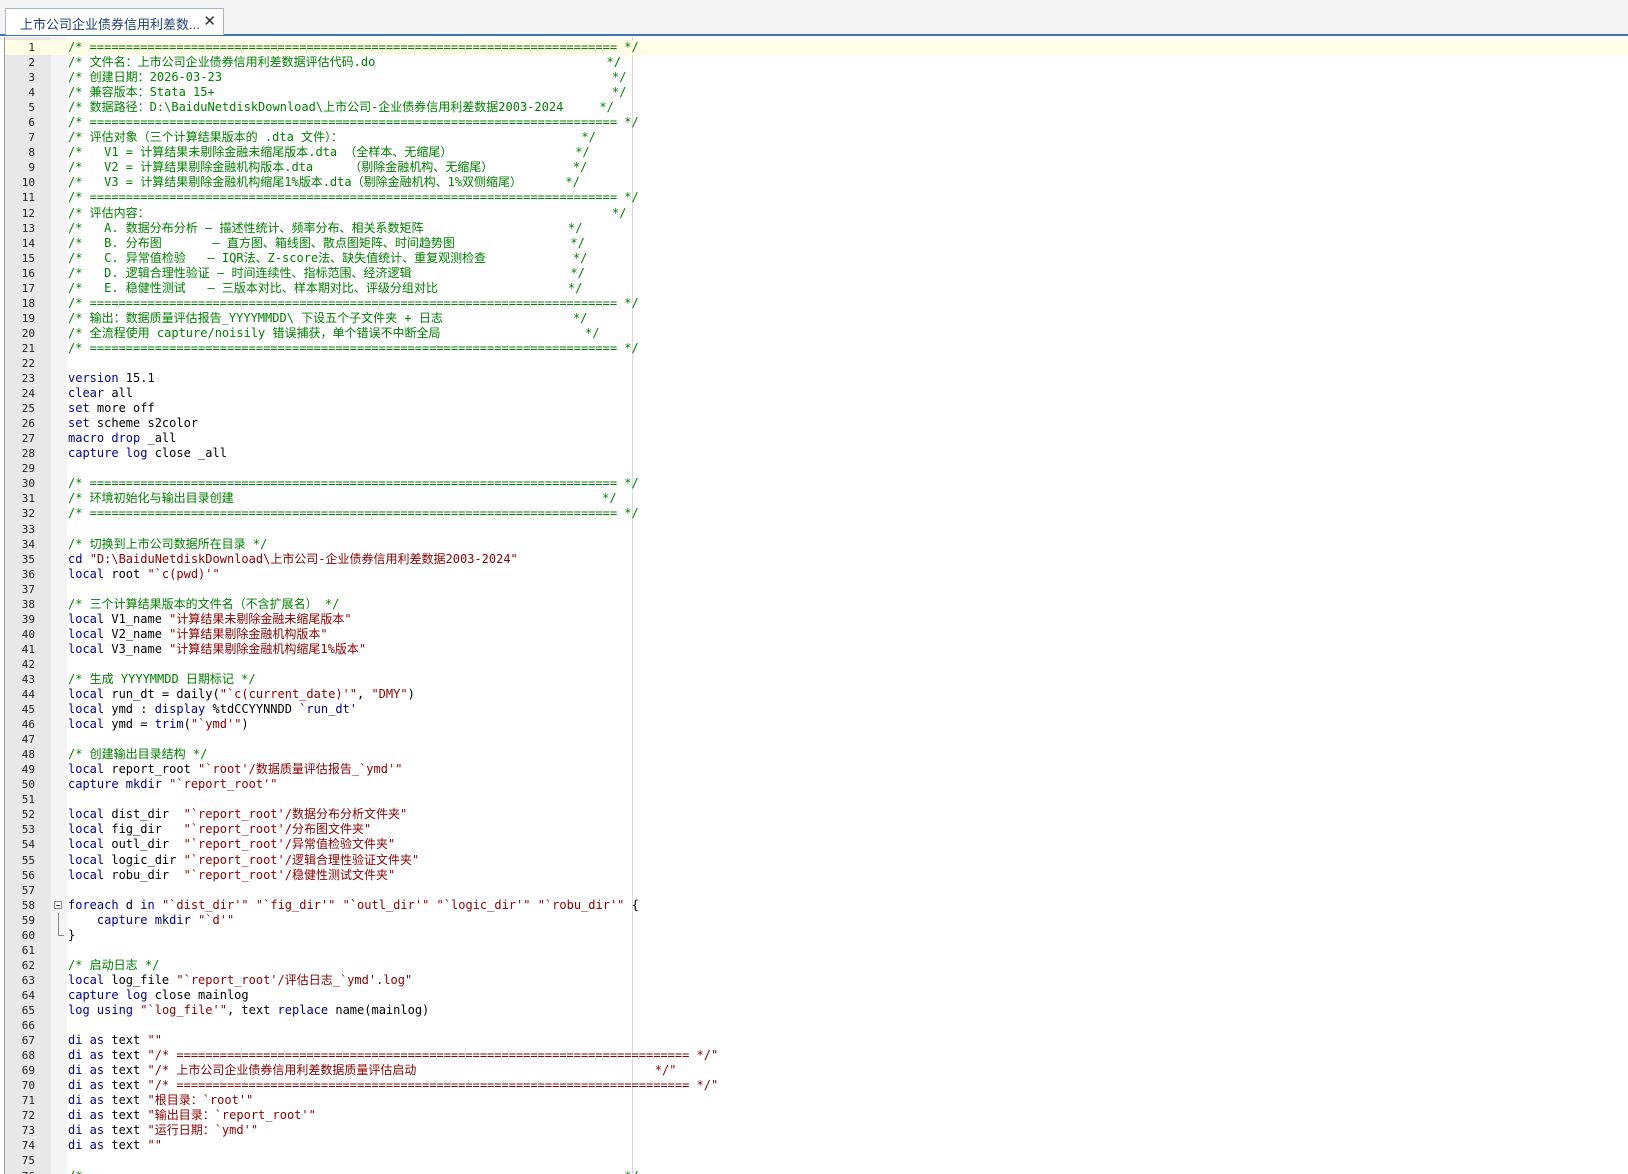 The height and width of the screenshot is (1174, 1628). I want to click on line-number: 9, so click(31, 168).